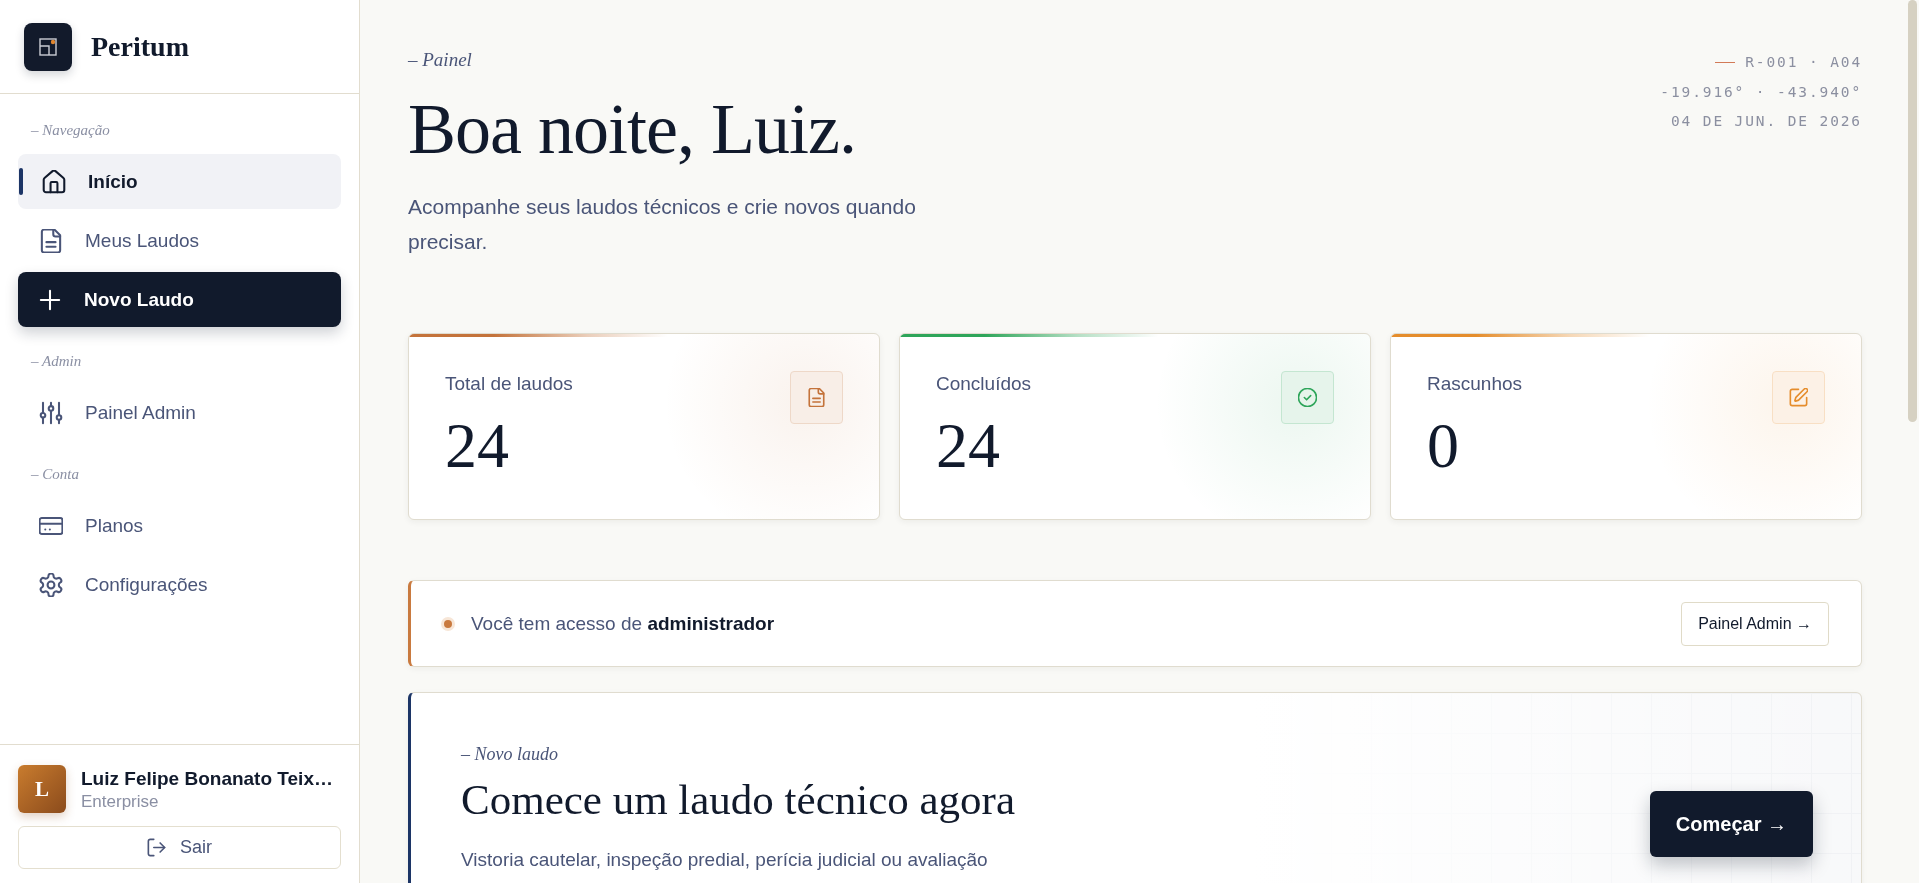 The width and height of the screenshot is (1919, 883). Describe the element at coordinates (179, 240) in the screenshot. I see `nav-item: Meus Laudos` at that location.